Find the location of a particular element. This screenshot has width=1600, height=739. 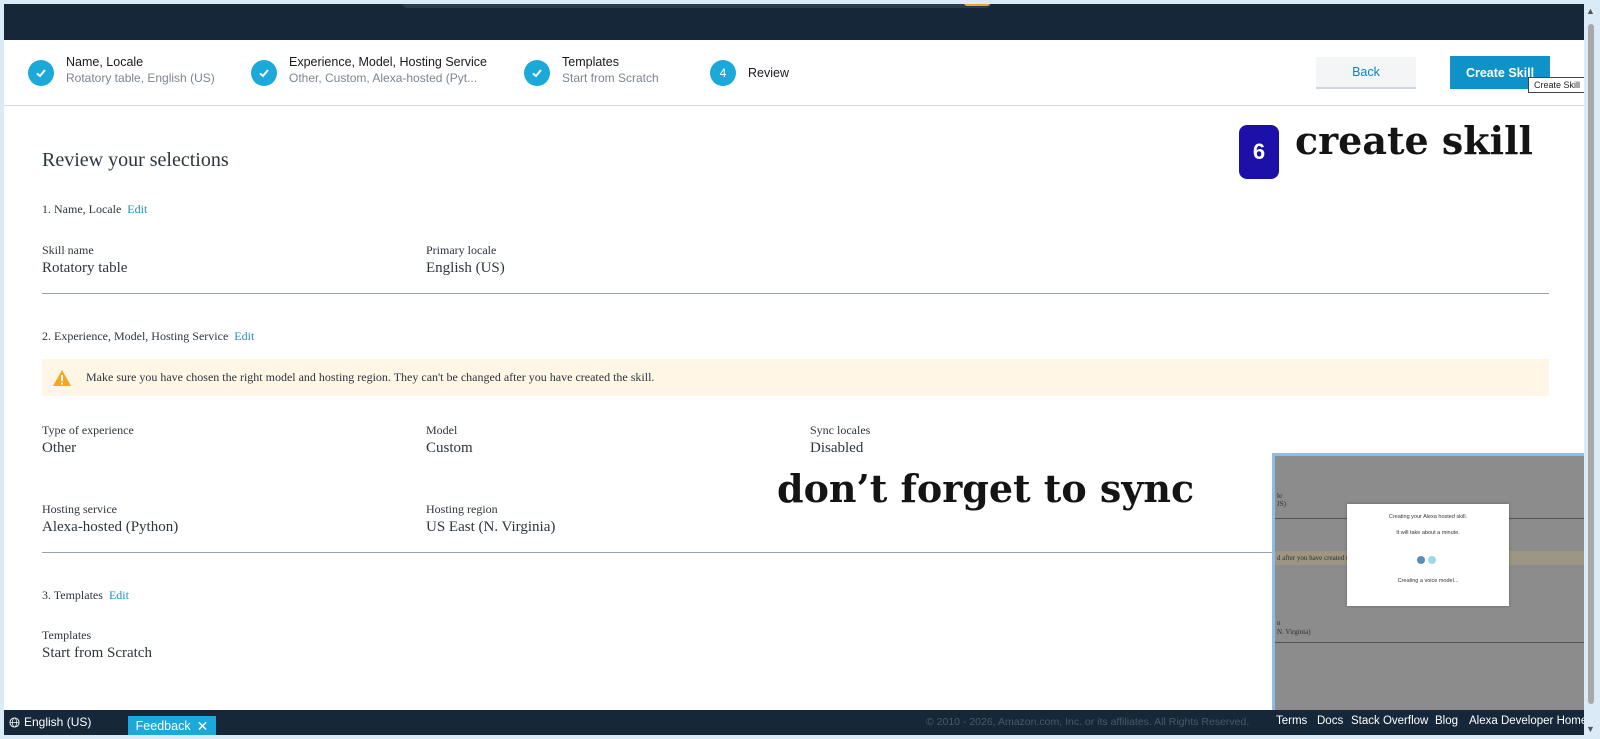

primary-locale-label: Primary locale is located at coordinates (461, 250).